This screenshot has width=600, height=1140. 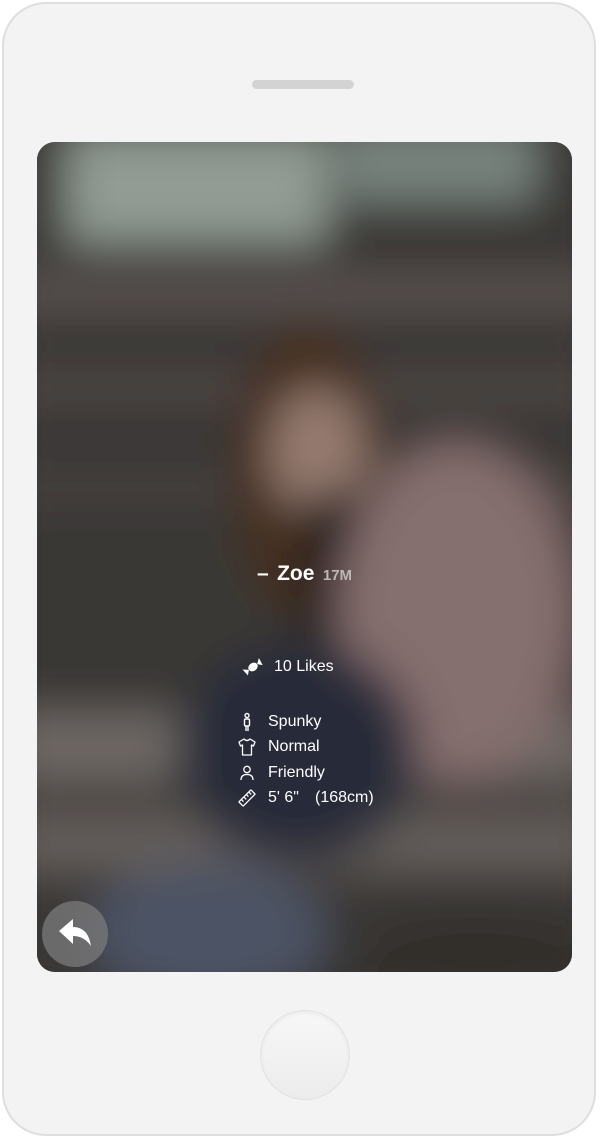 I want to click on ruler-icon, so click(x=247, y=798).